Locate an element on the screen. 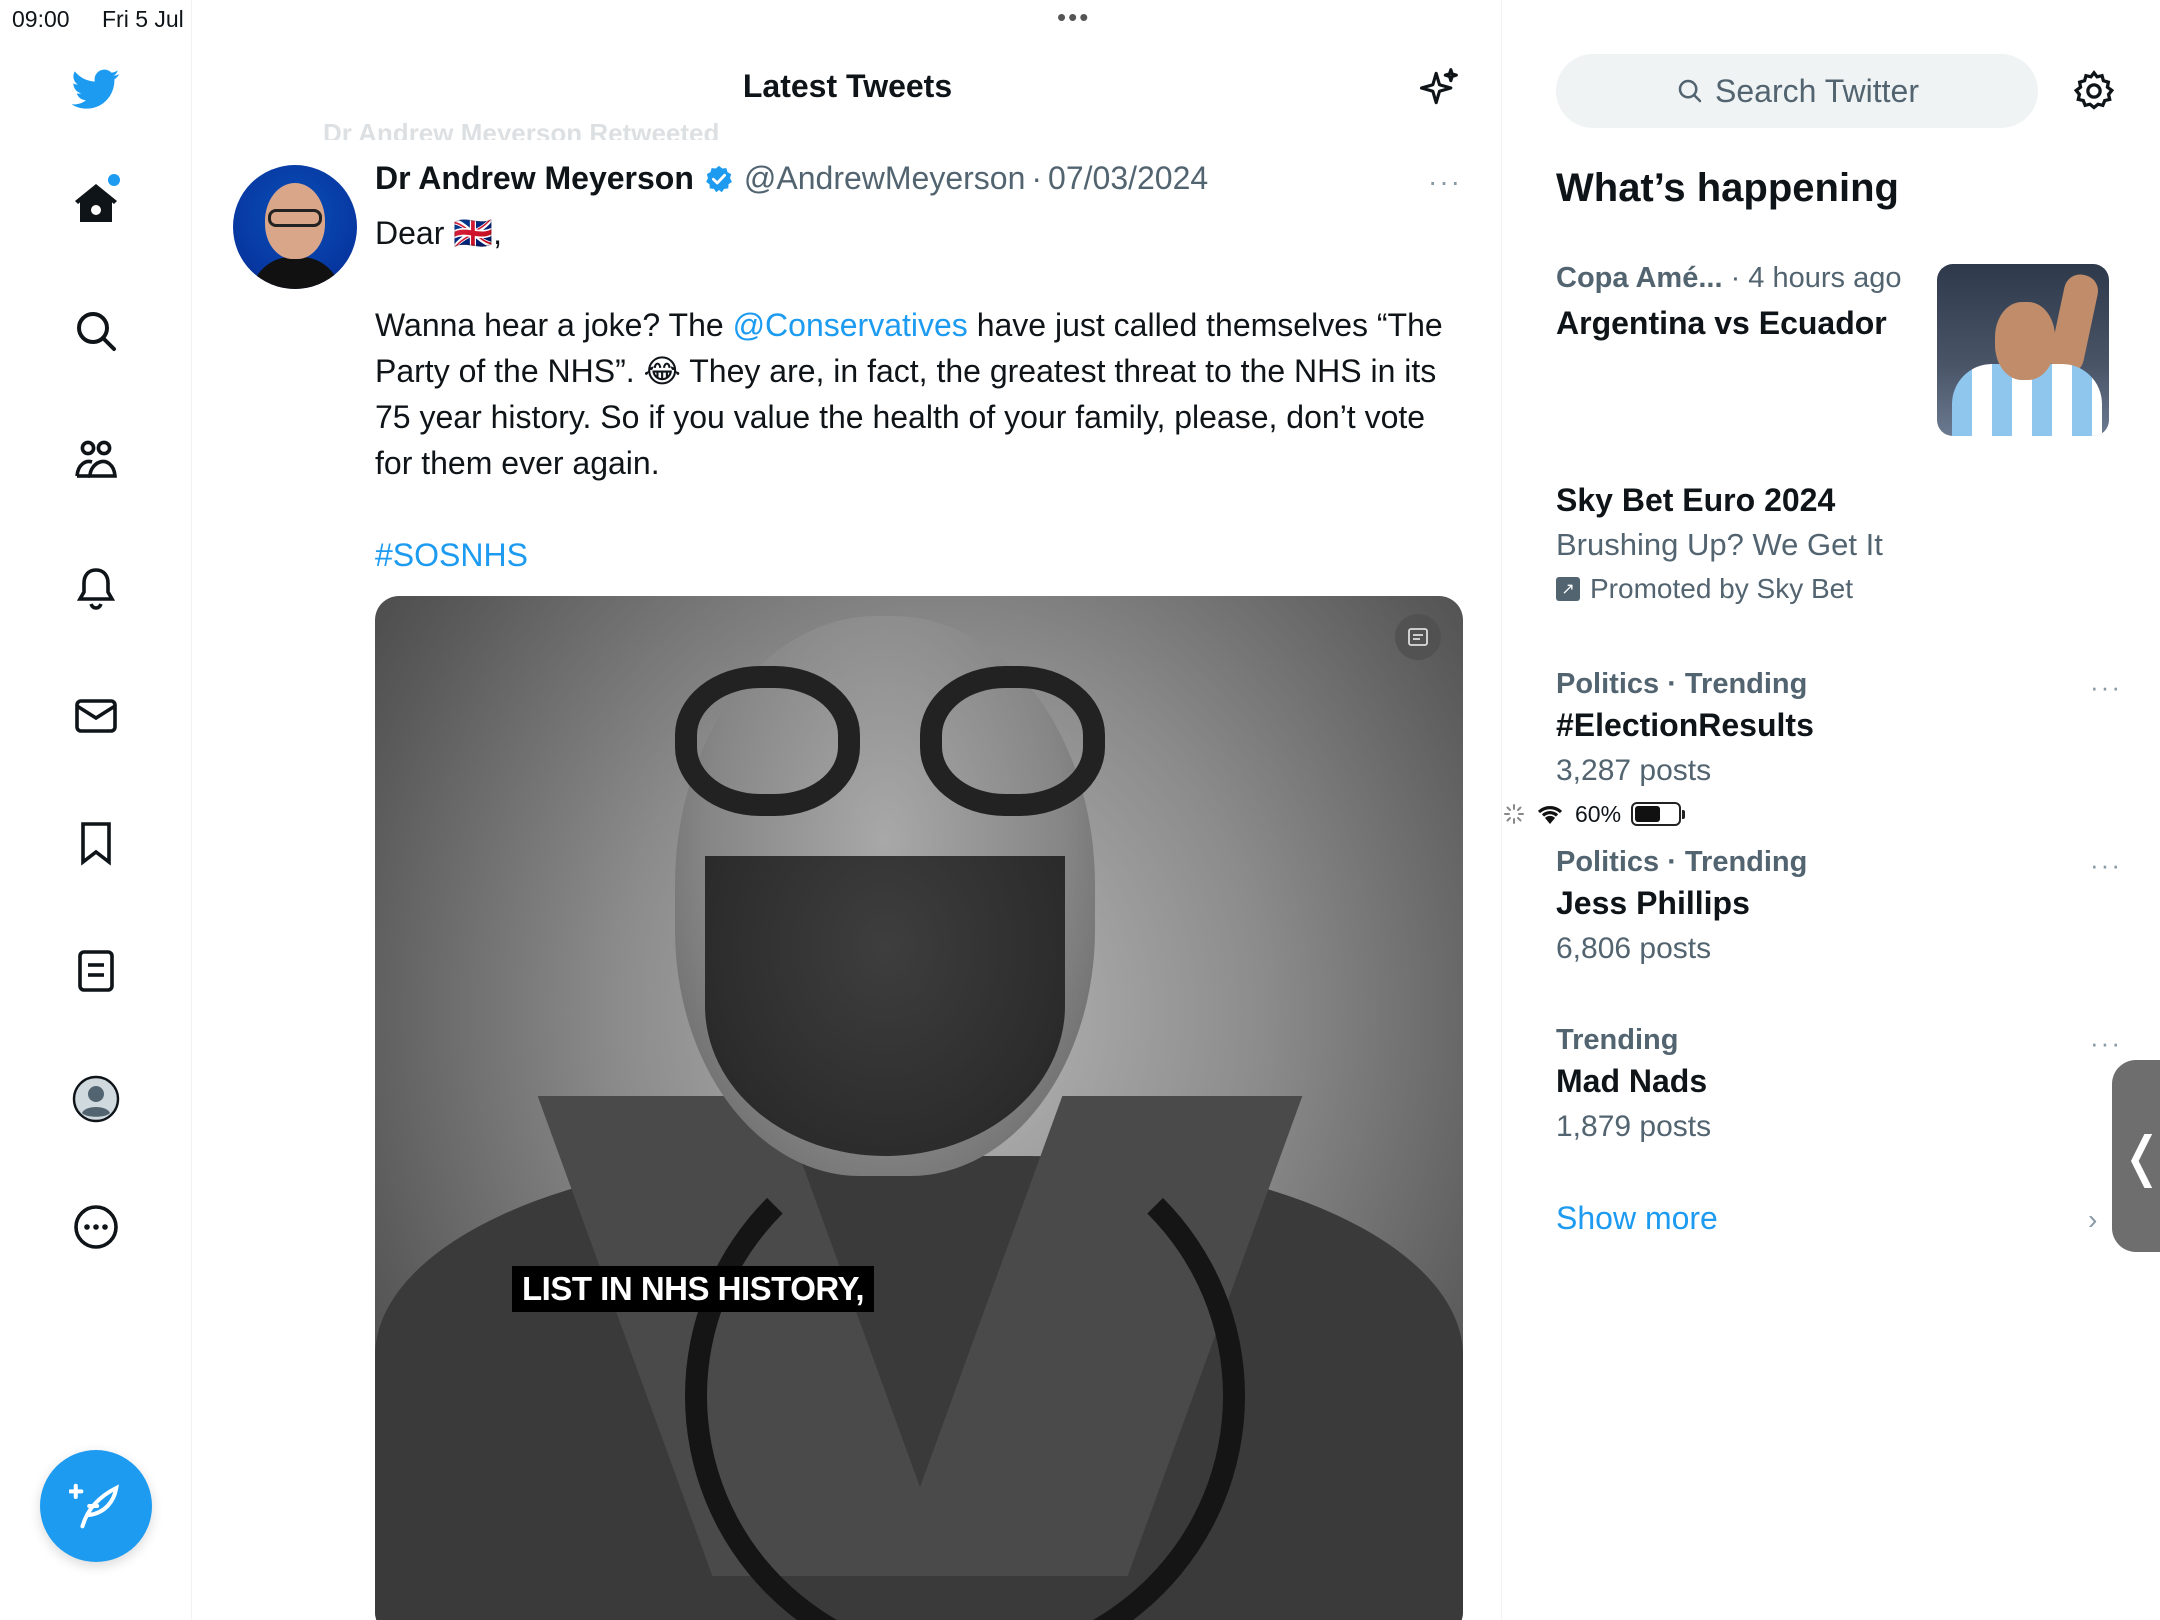 Image resolution: width=2160 pixels, height=1620 pixels. tweet-greeting: Dear 🇬🇧, is located at coordinates (438, 233).